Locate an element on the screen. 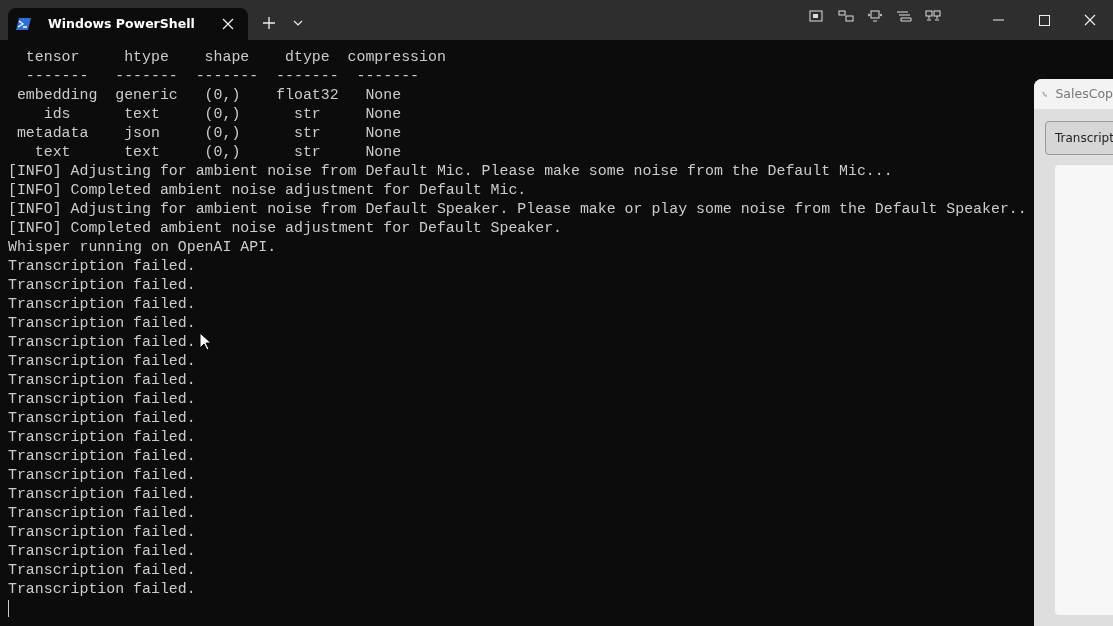 This screenshot has height=626, width=1113. layout-icon is located at coordinates (845, 16).